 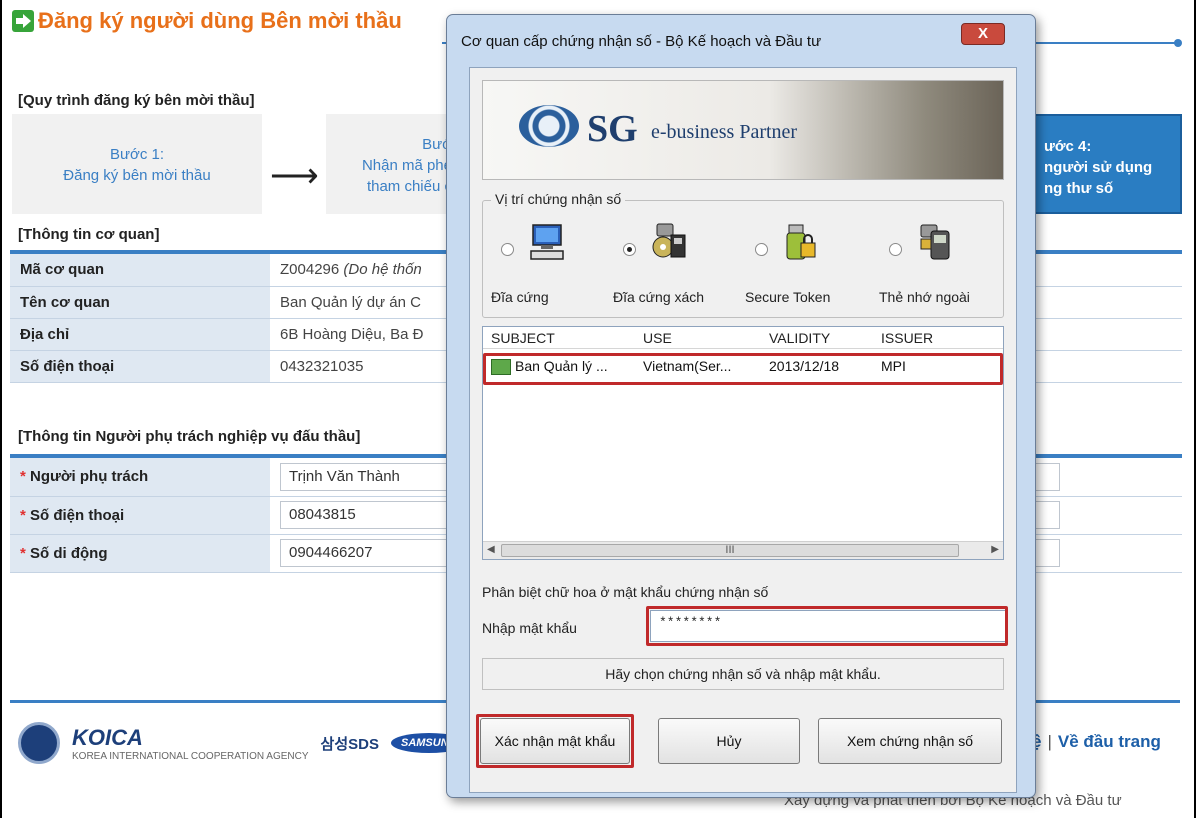 I want to click on koica-logo-subtext: KOREA INTERNATIONAL COOPERATION AGENCY, so click(x=190, y=756).